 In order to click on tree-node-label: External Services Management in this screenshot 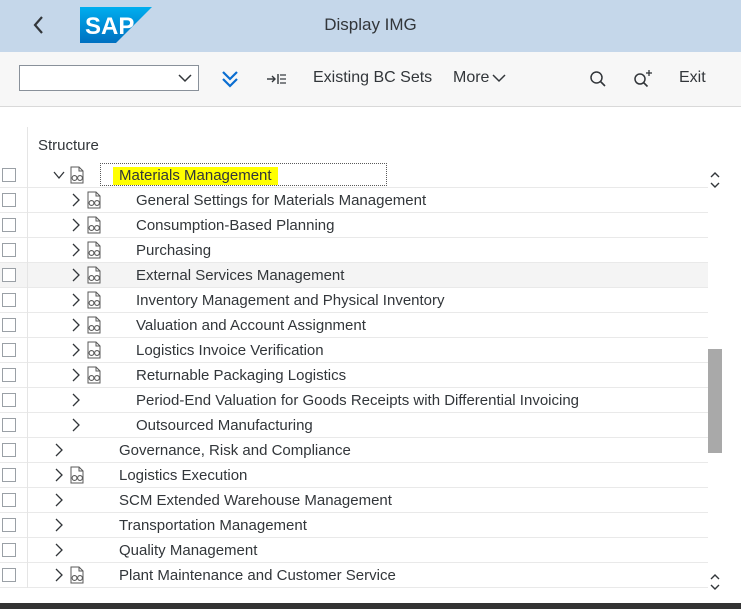, I will do `click(240, 275)`.